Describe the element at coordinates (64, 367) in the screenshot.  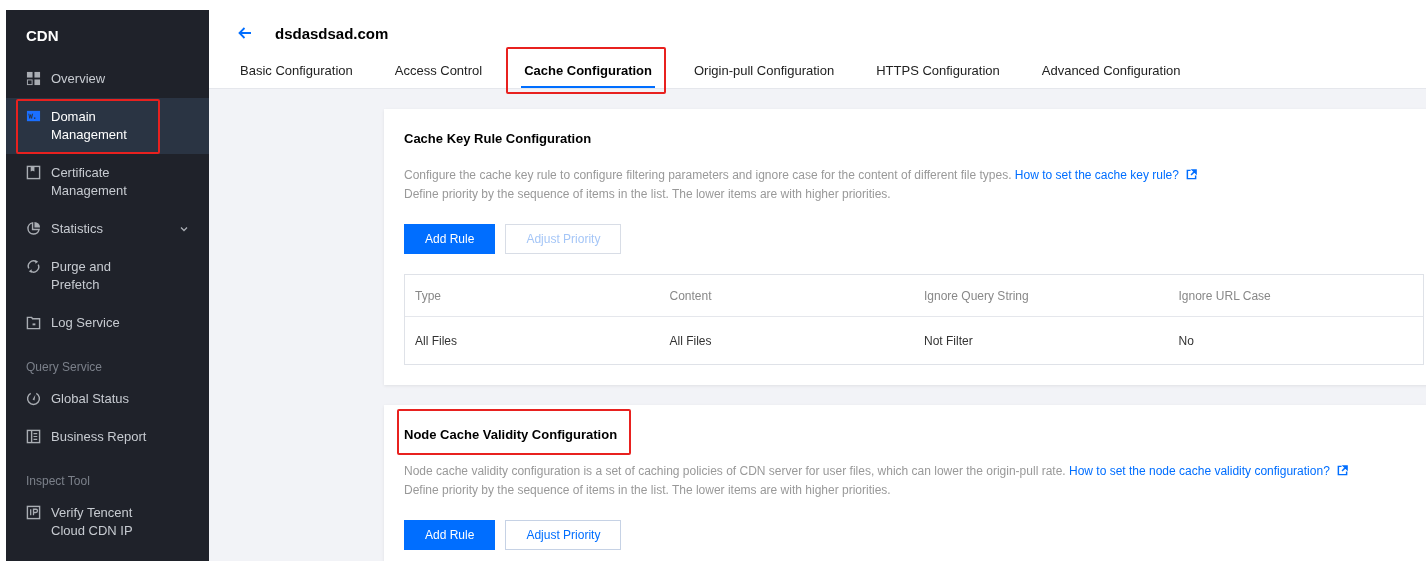
I see `section-label: Query Service` at that location.